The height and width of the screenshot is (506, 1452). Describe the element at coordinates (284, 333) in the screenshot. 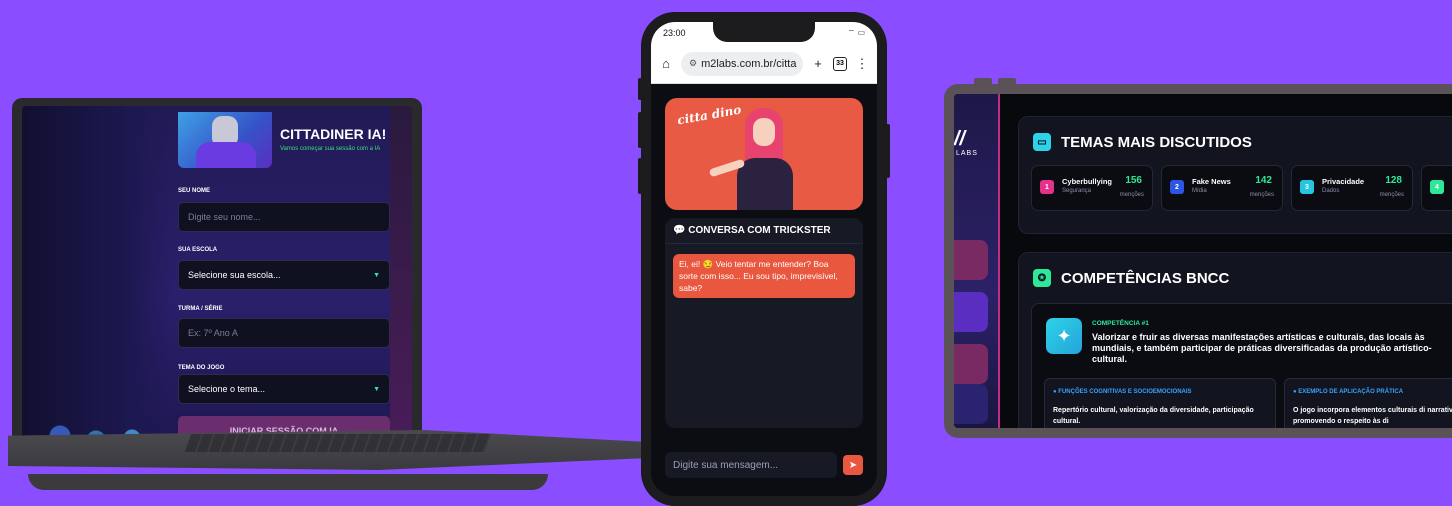

I see `class-input: Ex: 7º Ano A` at that location.